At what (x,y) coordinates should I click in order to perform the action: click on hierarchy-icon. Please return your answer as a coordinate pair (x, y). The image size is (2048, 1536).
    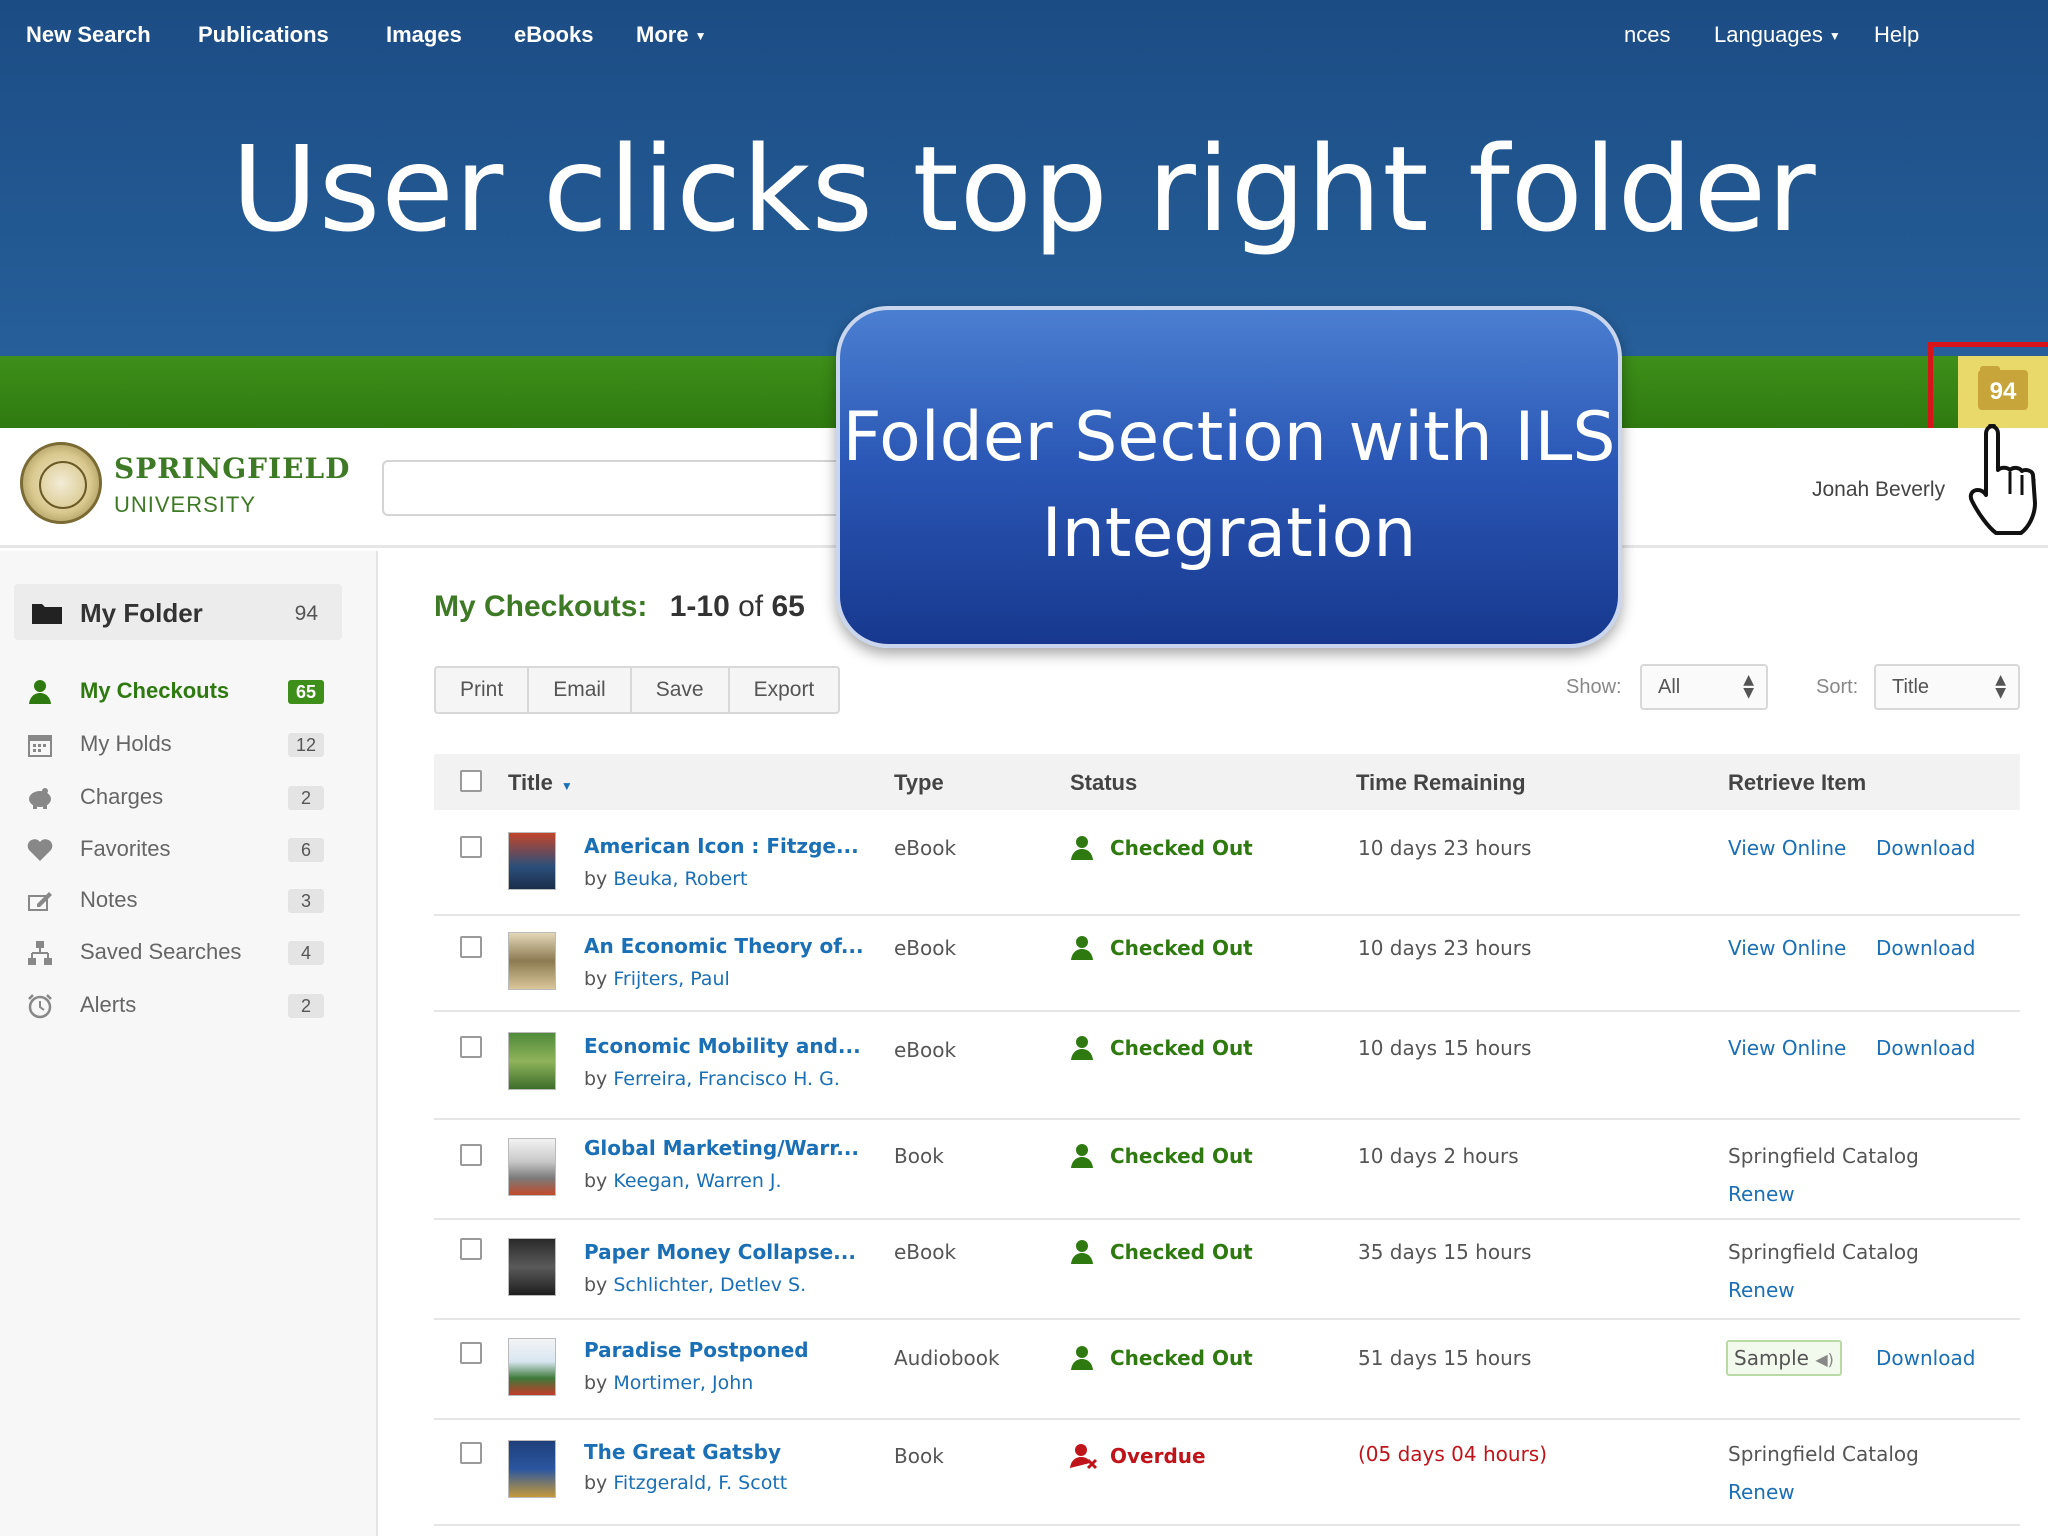
    Looking at the image, I should click on (40, 953).